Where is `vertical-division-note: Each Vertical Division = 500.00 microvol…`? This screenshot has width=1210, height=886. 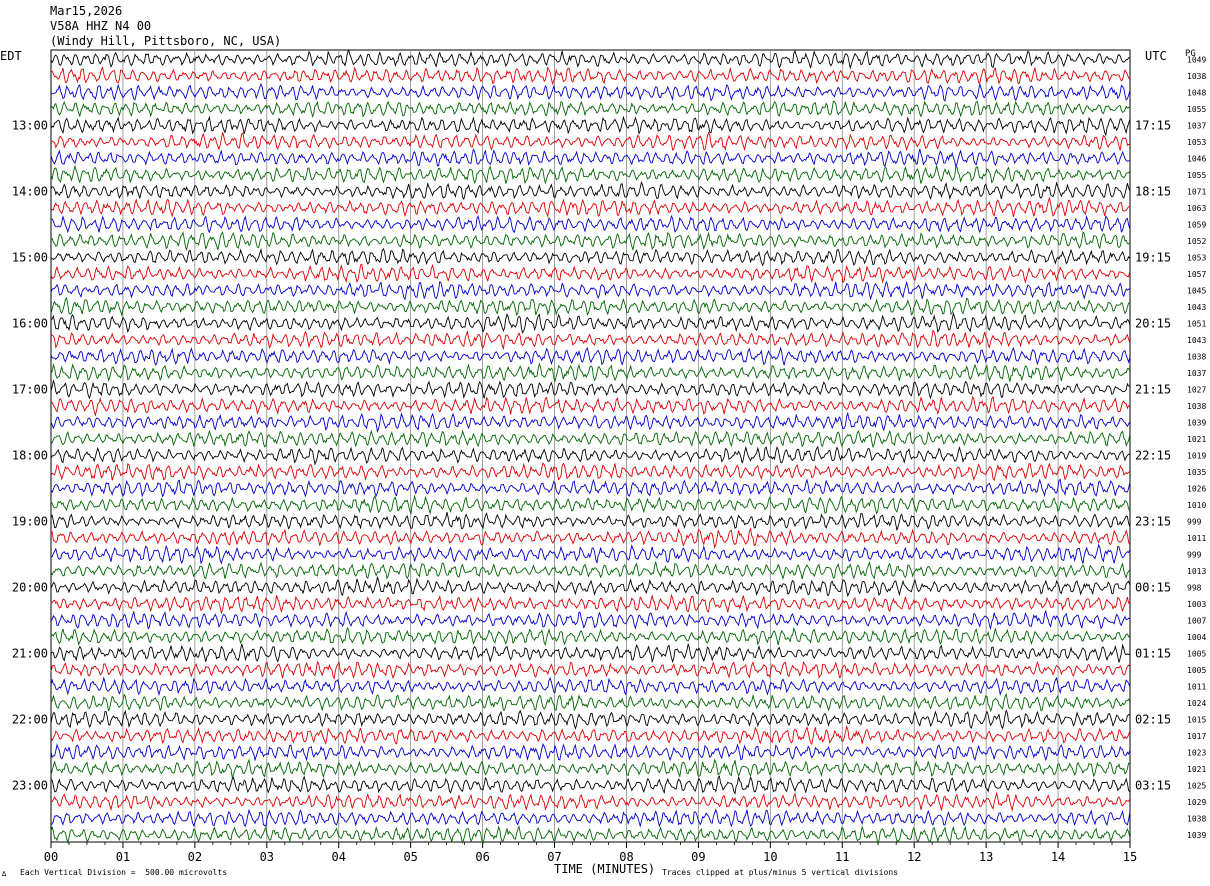 vertical-division-note: Each Vertical Division = 500.00 microvol… is located at coordinates (124, 872).